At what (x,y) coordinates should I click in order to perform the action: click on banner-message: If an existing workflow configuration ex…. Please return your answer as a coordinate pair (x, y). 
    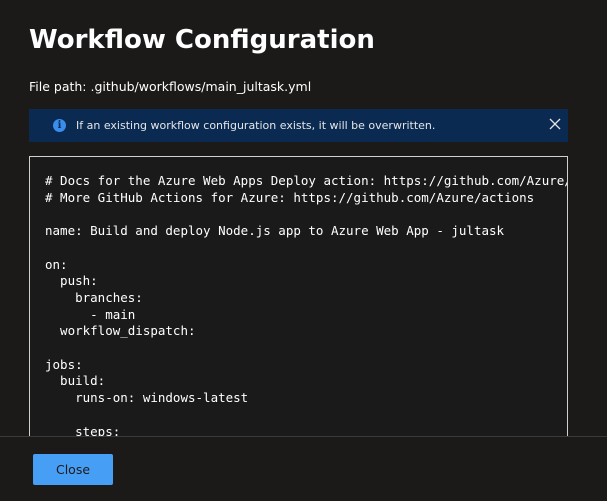
    Looking at the image, I should click on (256, 125).